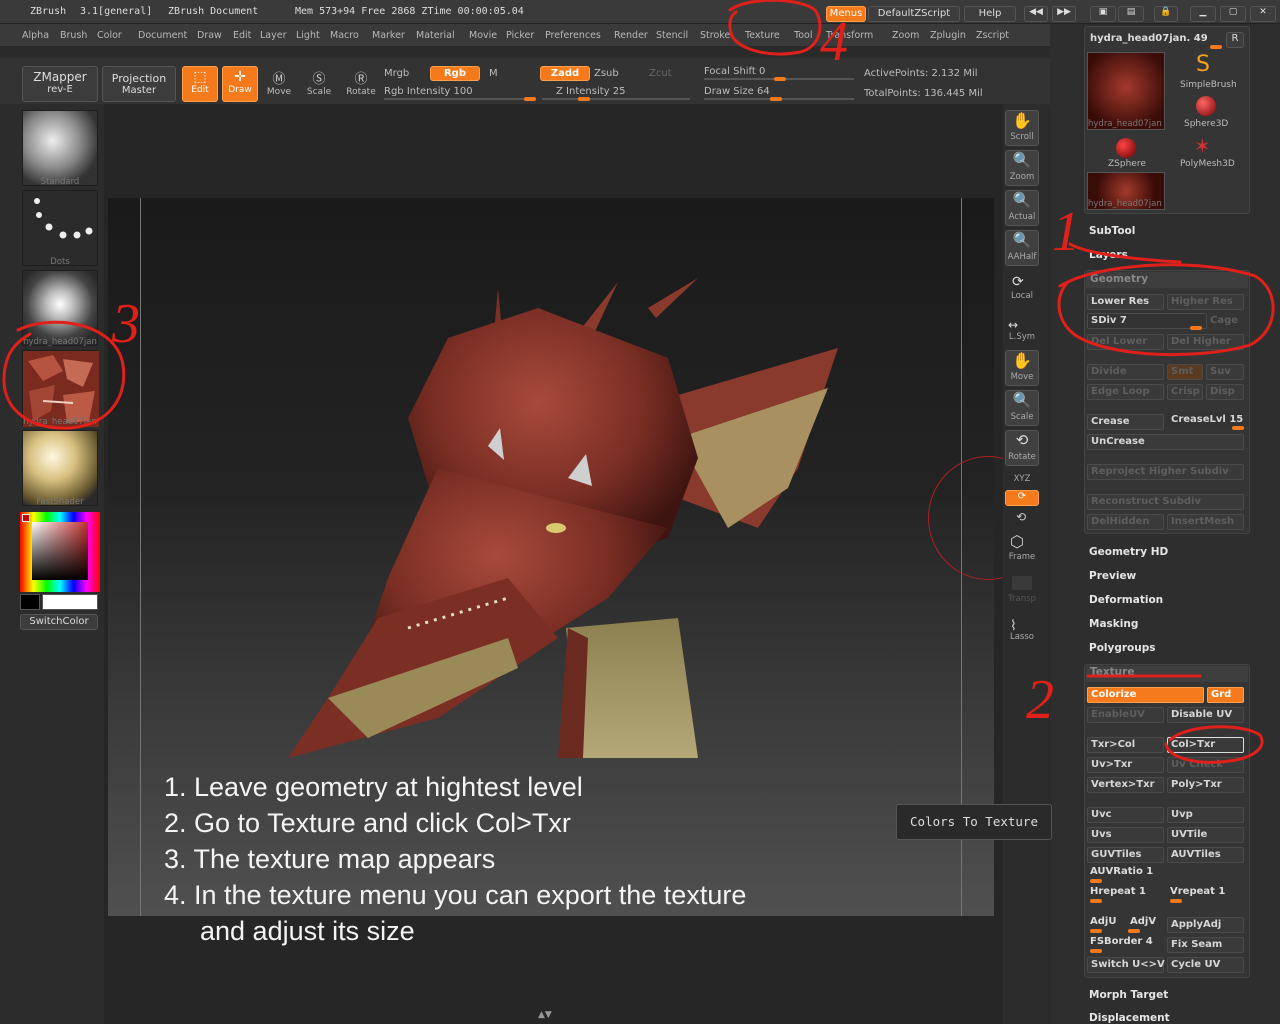 Image resolution: width=1280 pixels, height=1024 pixels. Describe the element at coordinates (1022, 498) in the screenshot. I see `y-rotate-toggle: ⟳` at that location.